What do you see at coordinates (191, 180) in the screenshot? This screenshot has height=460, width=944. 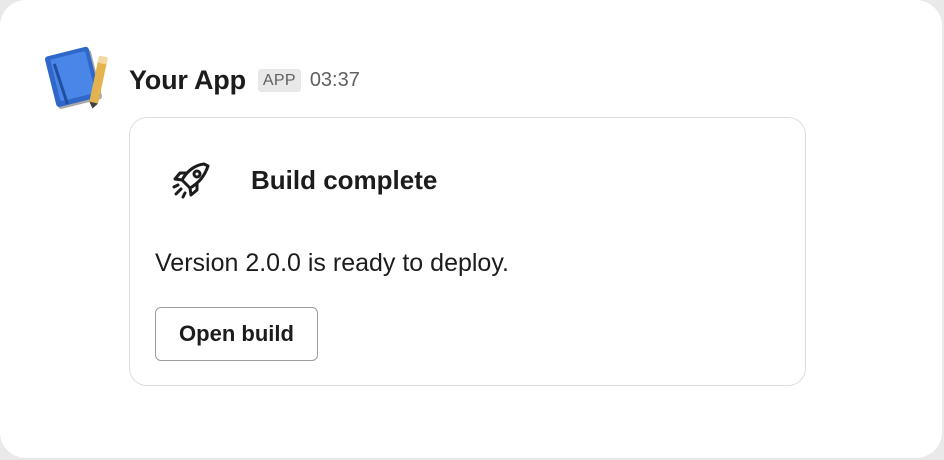 I see `rocket-icon` at bounding box center [191, 180].